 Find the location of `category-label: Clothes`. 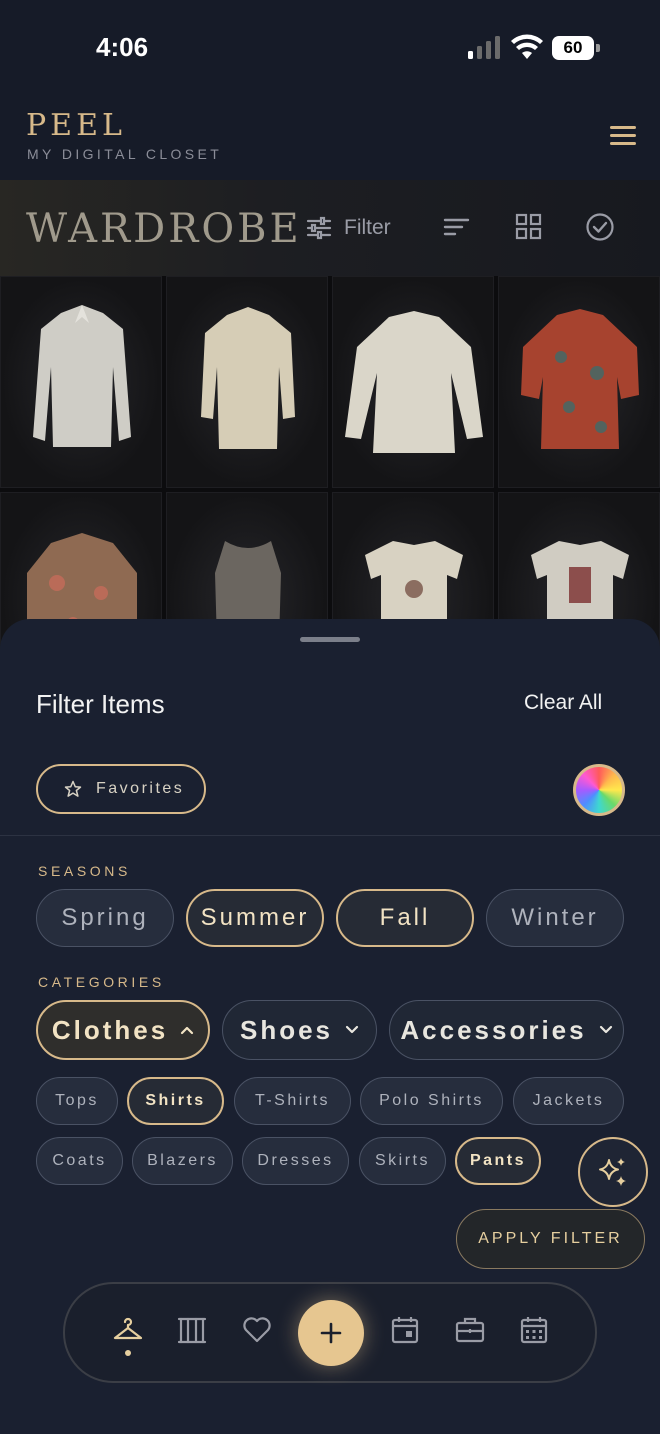

category-label: Clothes is located at coordinates (110, 1029).